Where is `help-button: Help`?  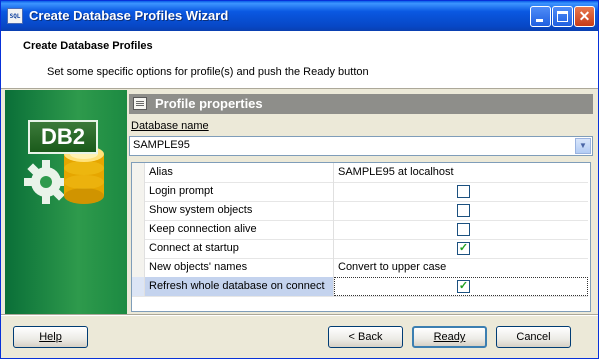 help-button: Help is located at coordinates (50, 337).